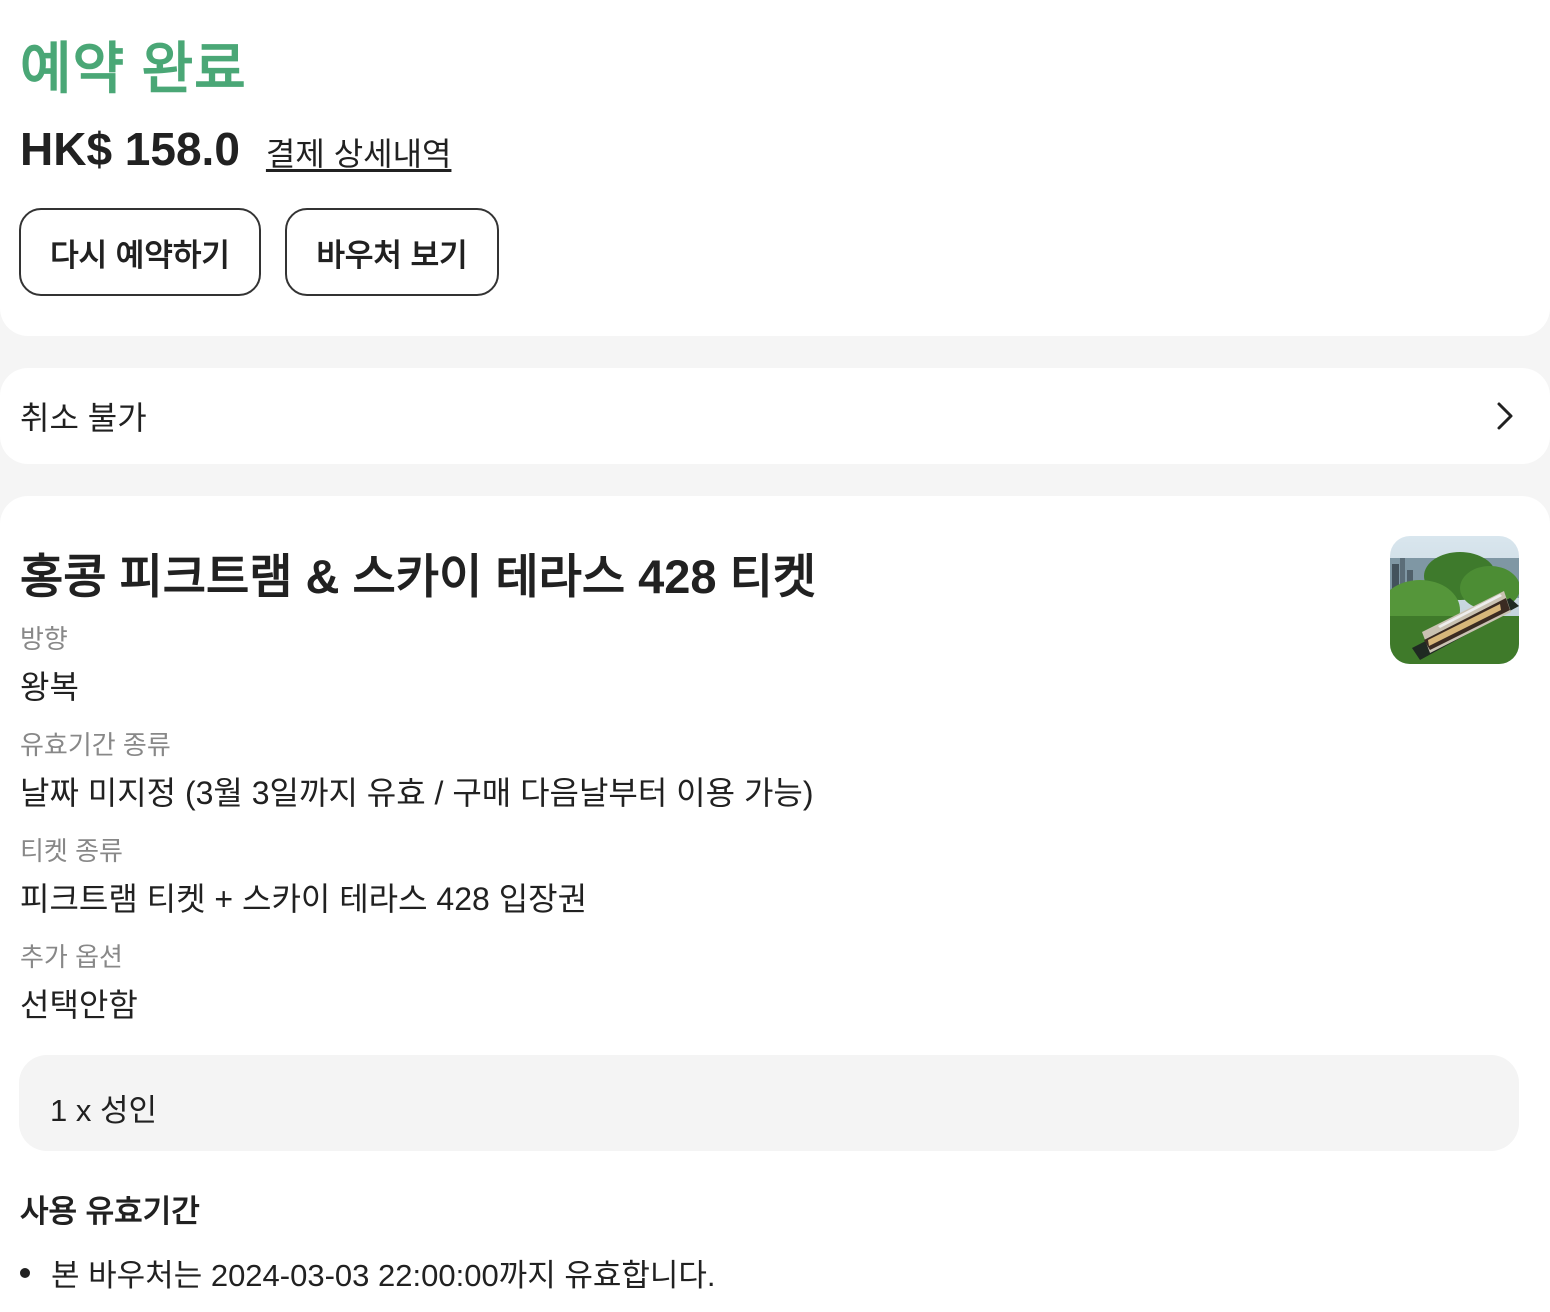 The height and width of the screenshot is (1312, 1550). I want to click on bullet-icon, so click(25, 1272).